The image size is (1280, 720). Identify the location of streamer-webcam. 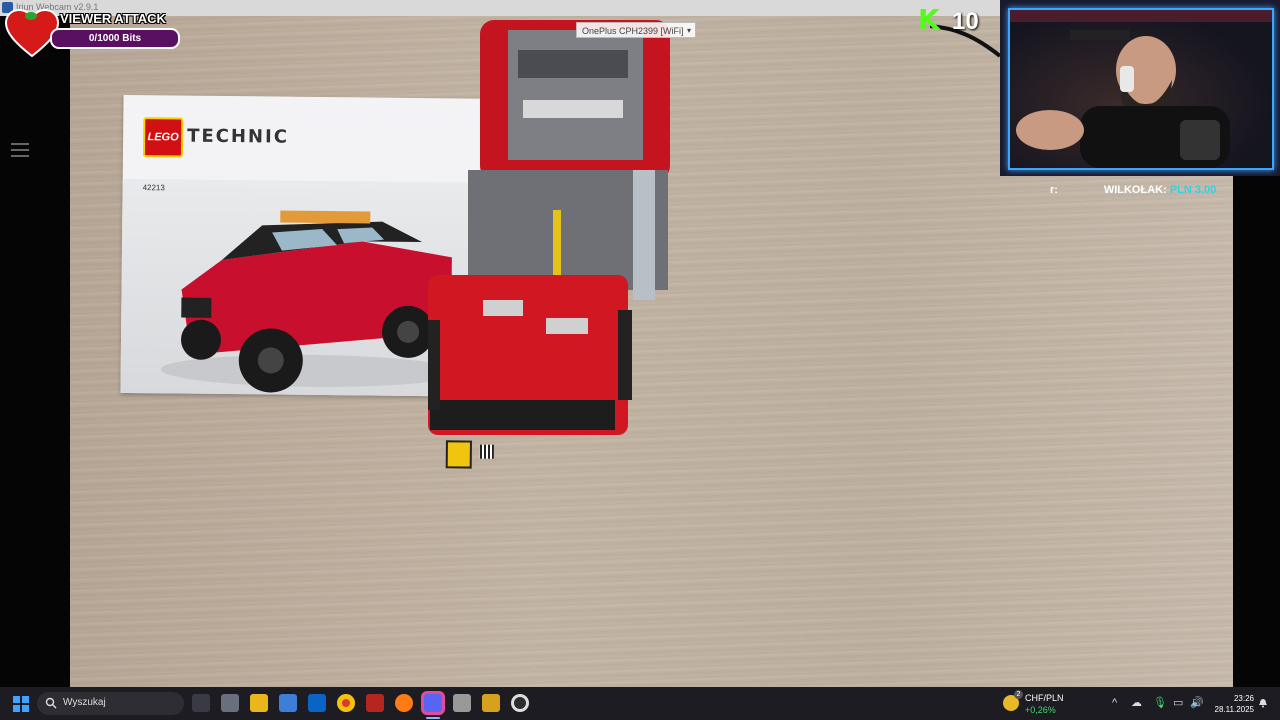
(1141, 89).